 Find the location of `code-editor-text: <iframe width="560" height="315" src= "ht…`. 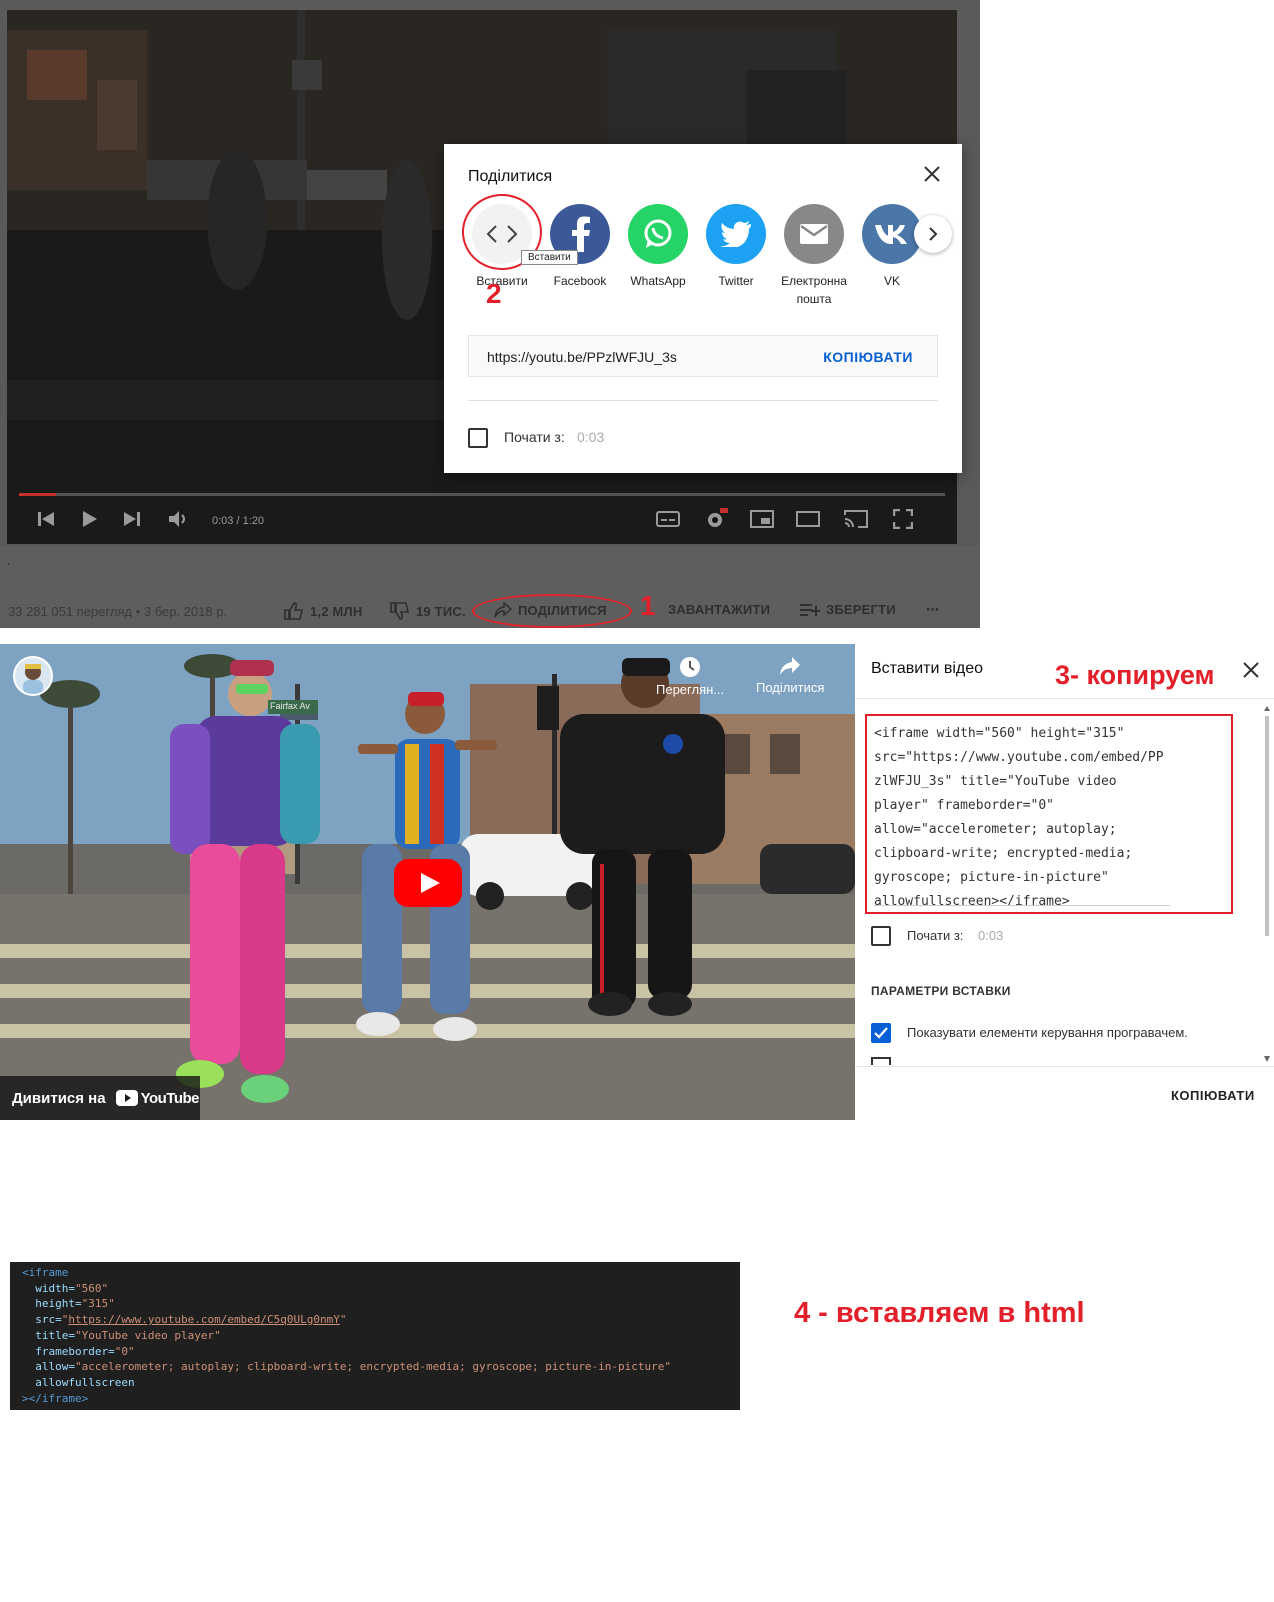

code-editor-text: <iframe width="560" height="315" src= "ht… is located at coordinates (346, 1335).